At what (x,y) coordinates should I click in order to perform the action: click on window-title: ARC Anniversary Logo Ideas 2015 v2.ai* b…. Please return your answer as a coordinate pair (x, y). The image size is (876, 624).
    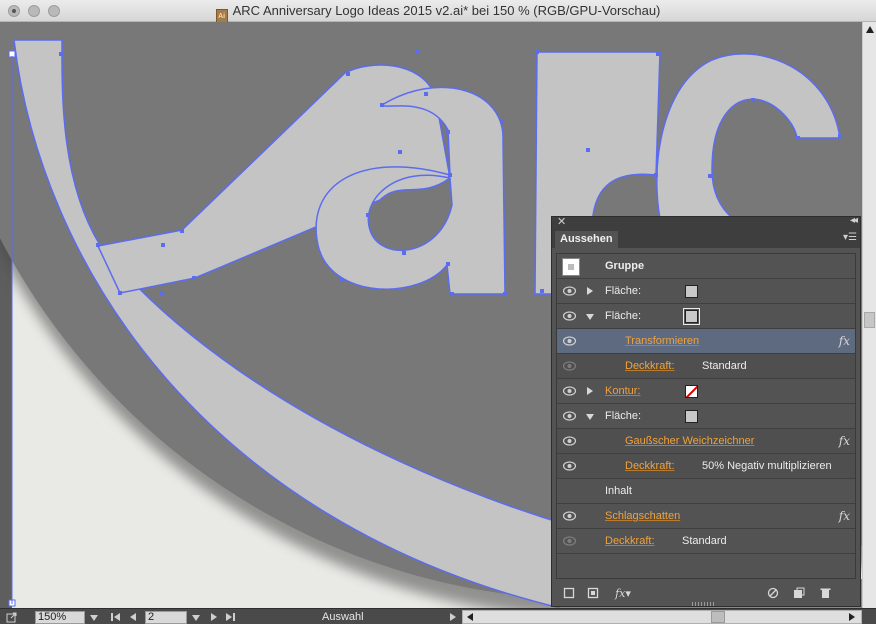
    Looking at the image, I should click on (446, 10).